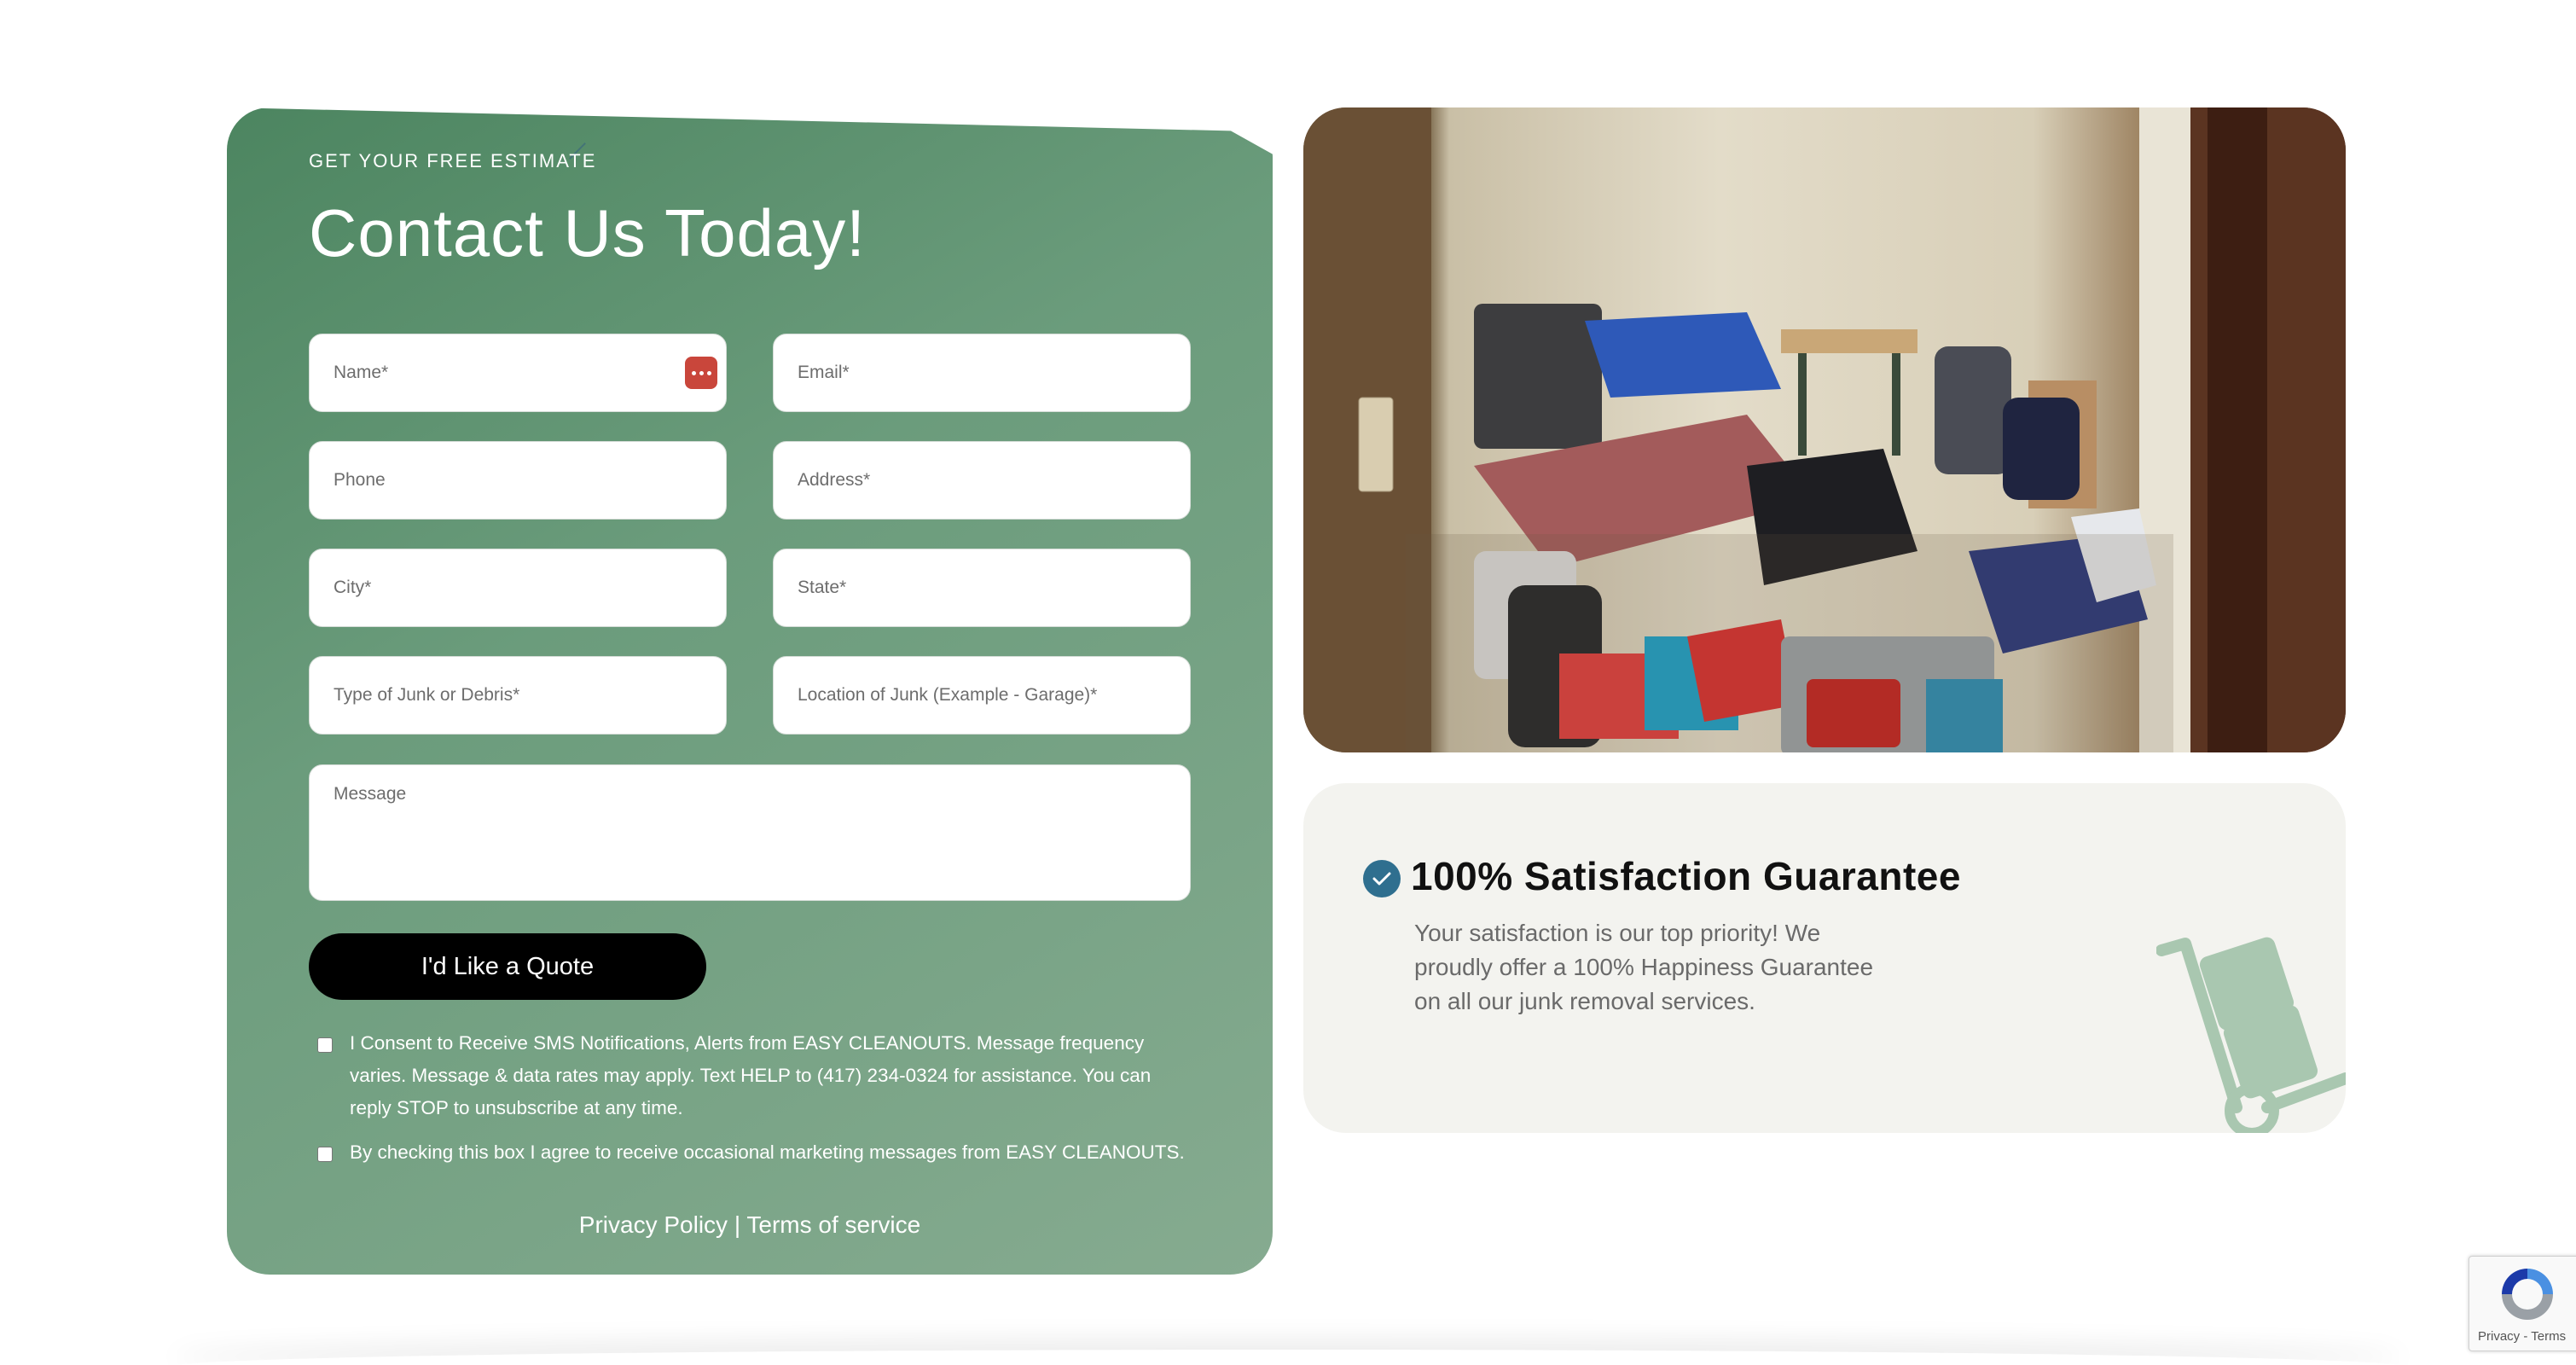  I want to click on policy-links: Privacy Policy | Terms of service, so click(750, 1225).